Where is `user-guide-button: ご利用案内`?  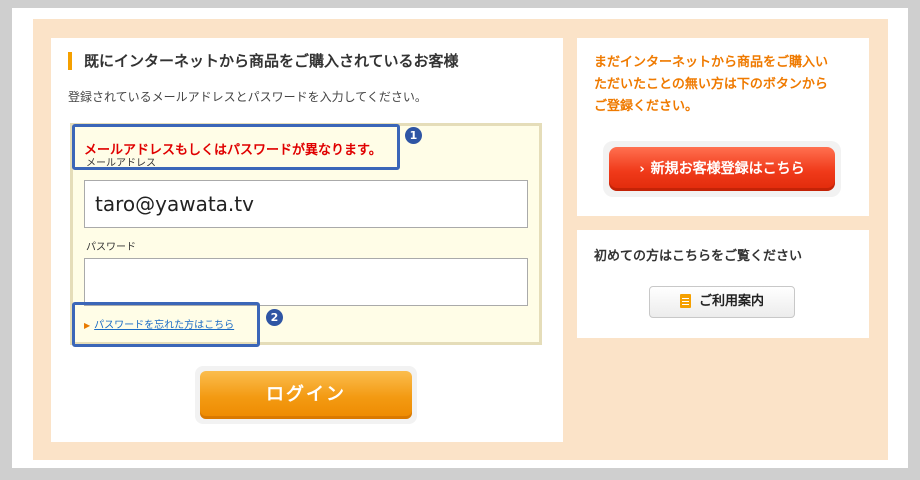 user-guide-button: ご利用案内 is located at coordinates (722, 302).